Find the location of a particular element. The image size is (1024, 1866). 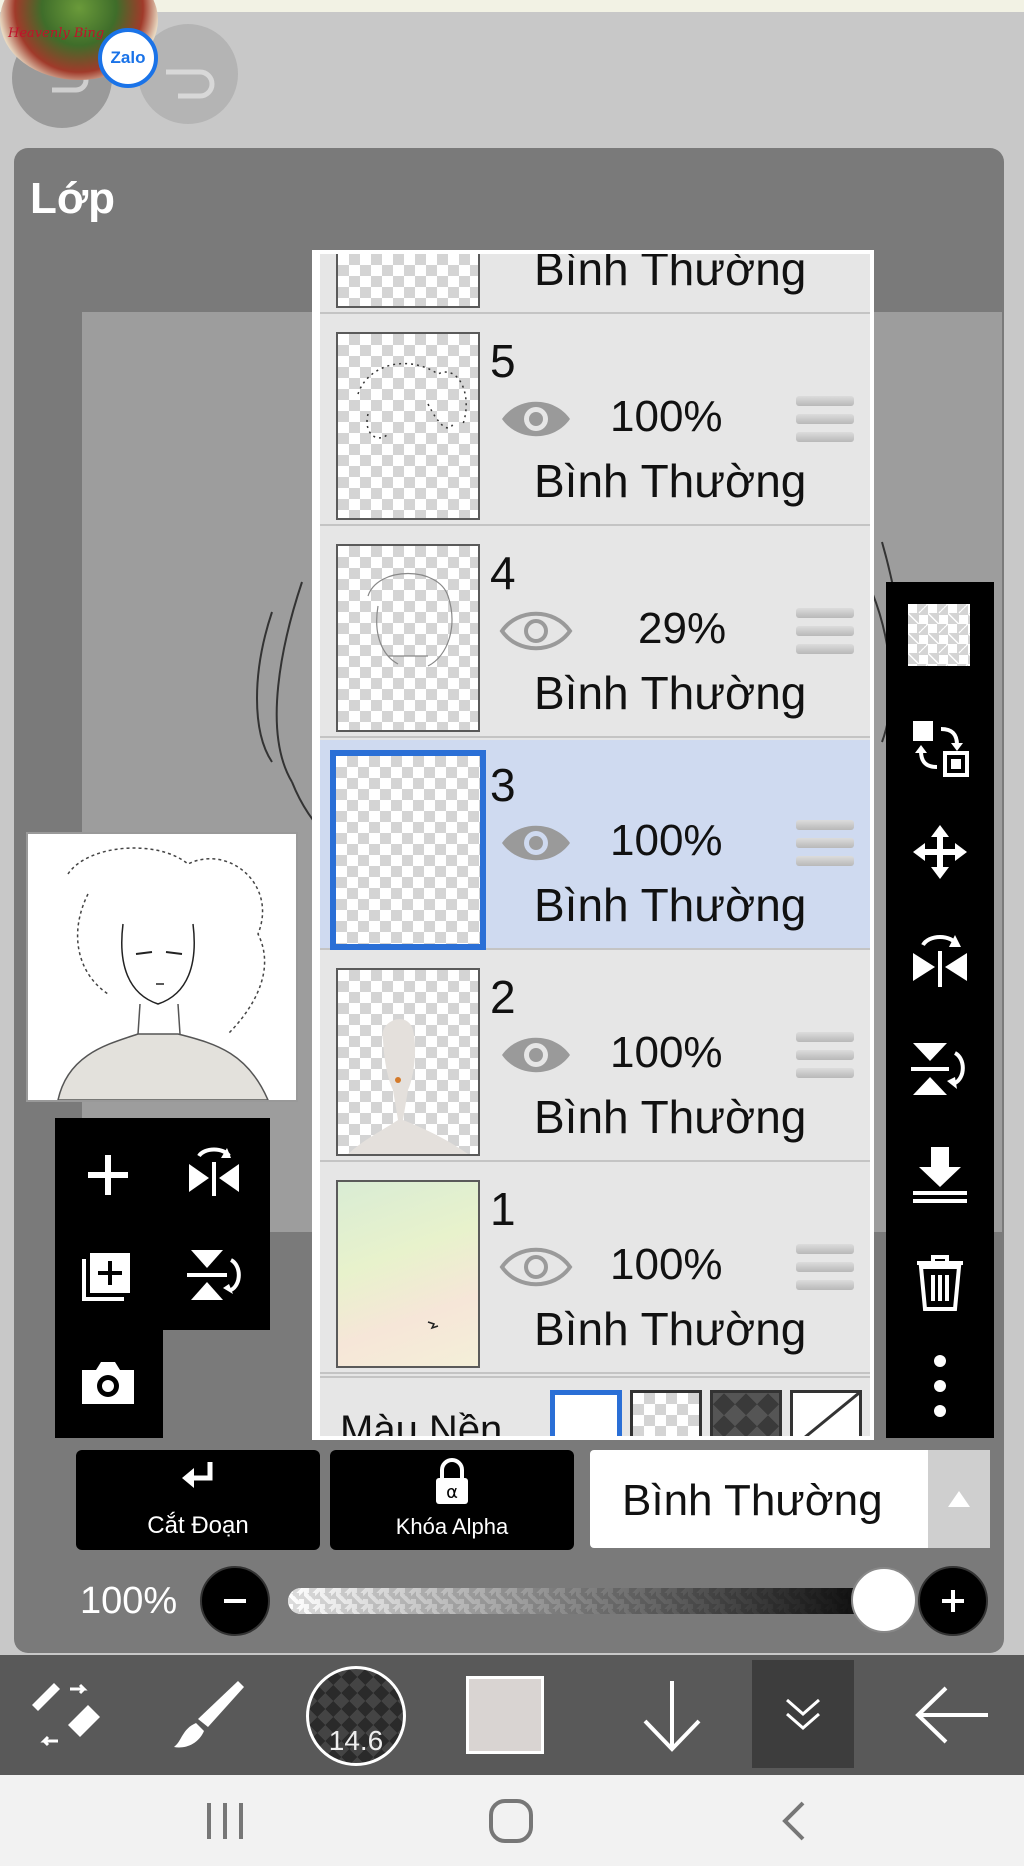

layer-row: 2 100% Bình Thường is located at coordinates (595, 1057).